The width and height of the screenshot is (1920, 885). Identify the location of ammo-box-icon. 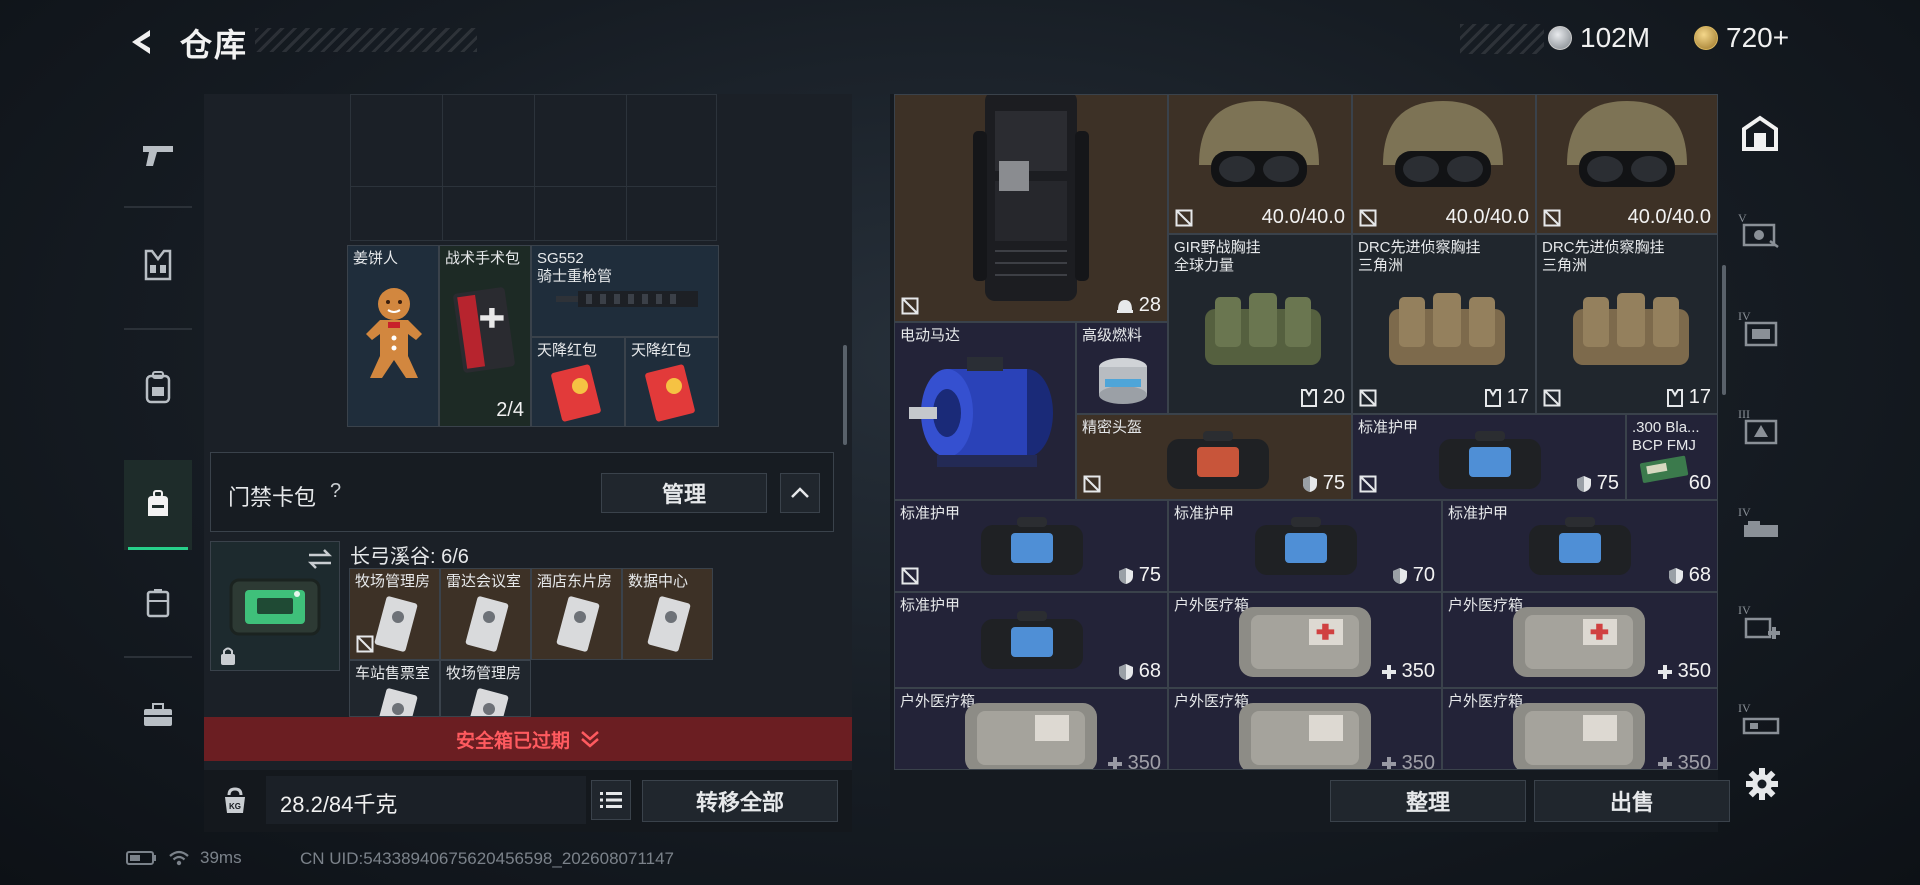
(1664, 469).